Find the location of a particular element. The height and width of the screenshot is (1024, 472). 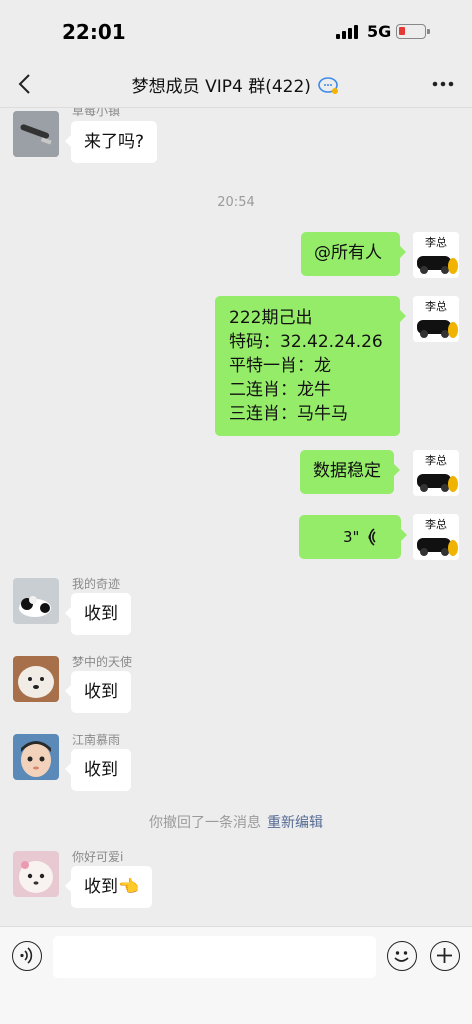

voice-duration: 3" is located at coordinates (351, 537).